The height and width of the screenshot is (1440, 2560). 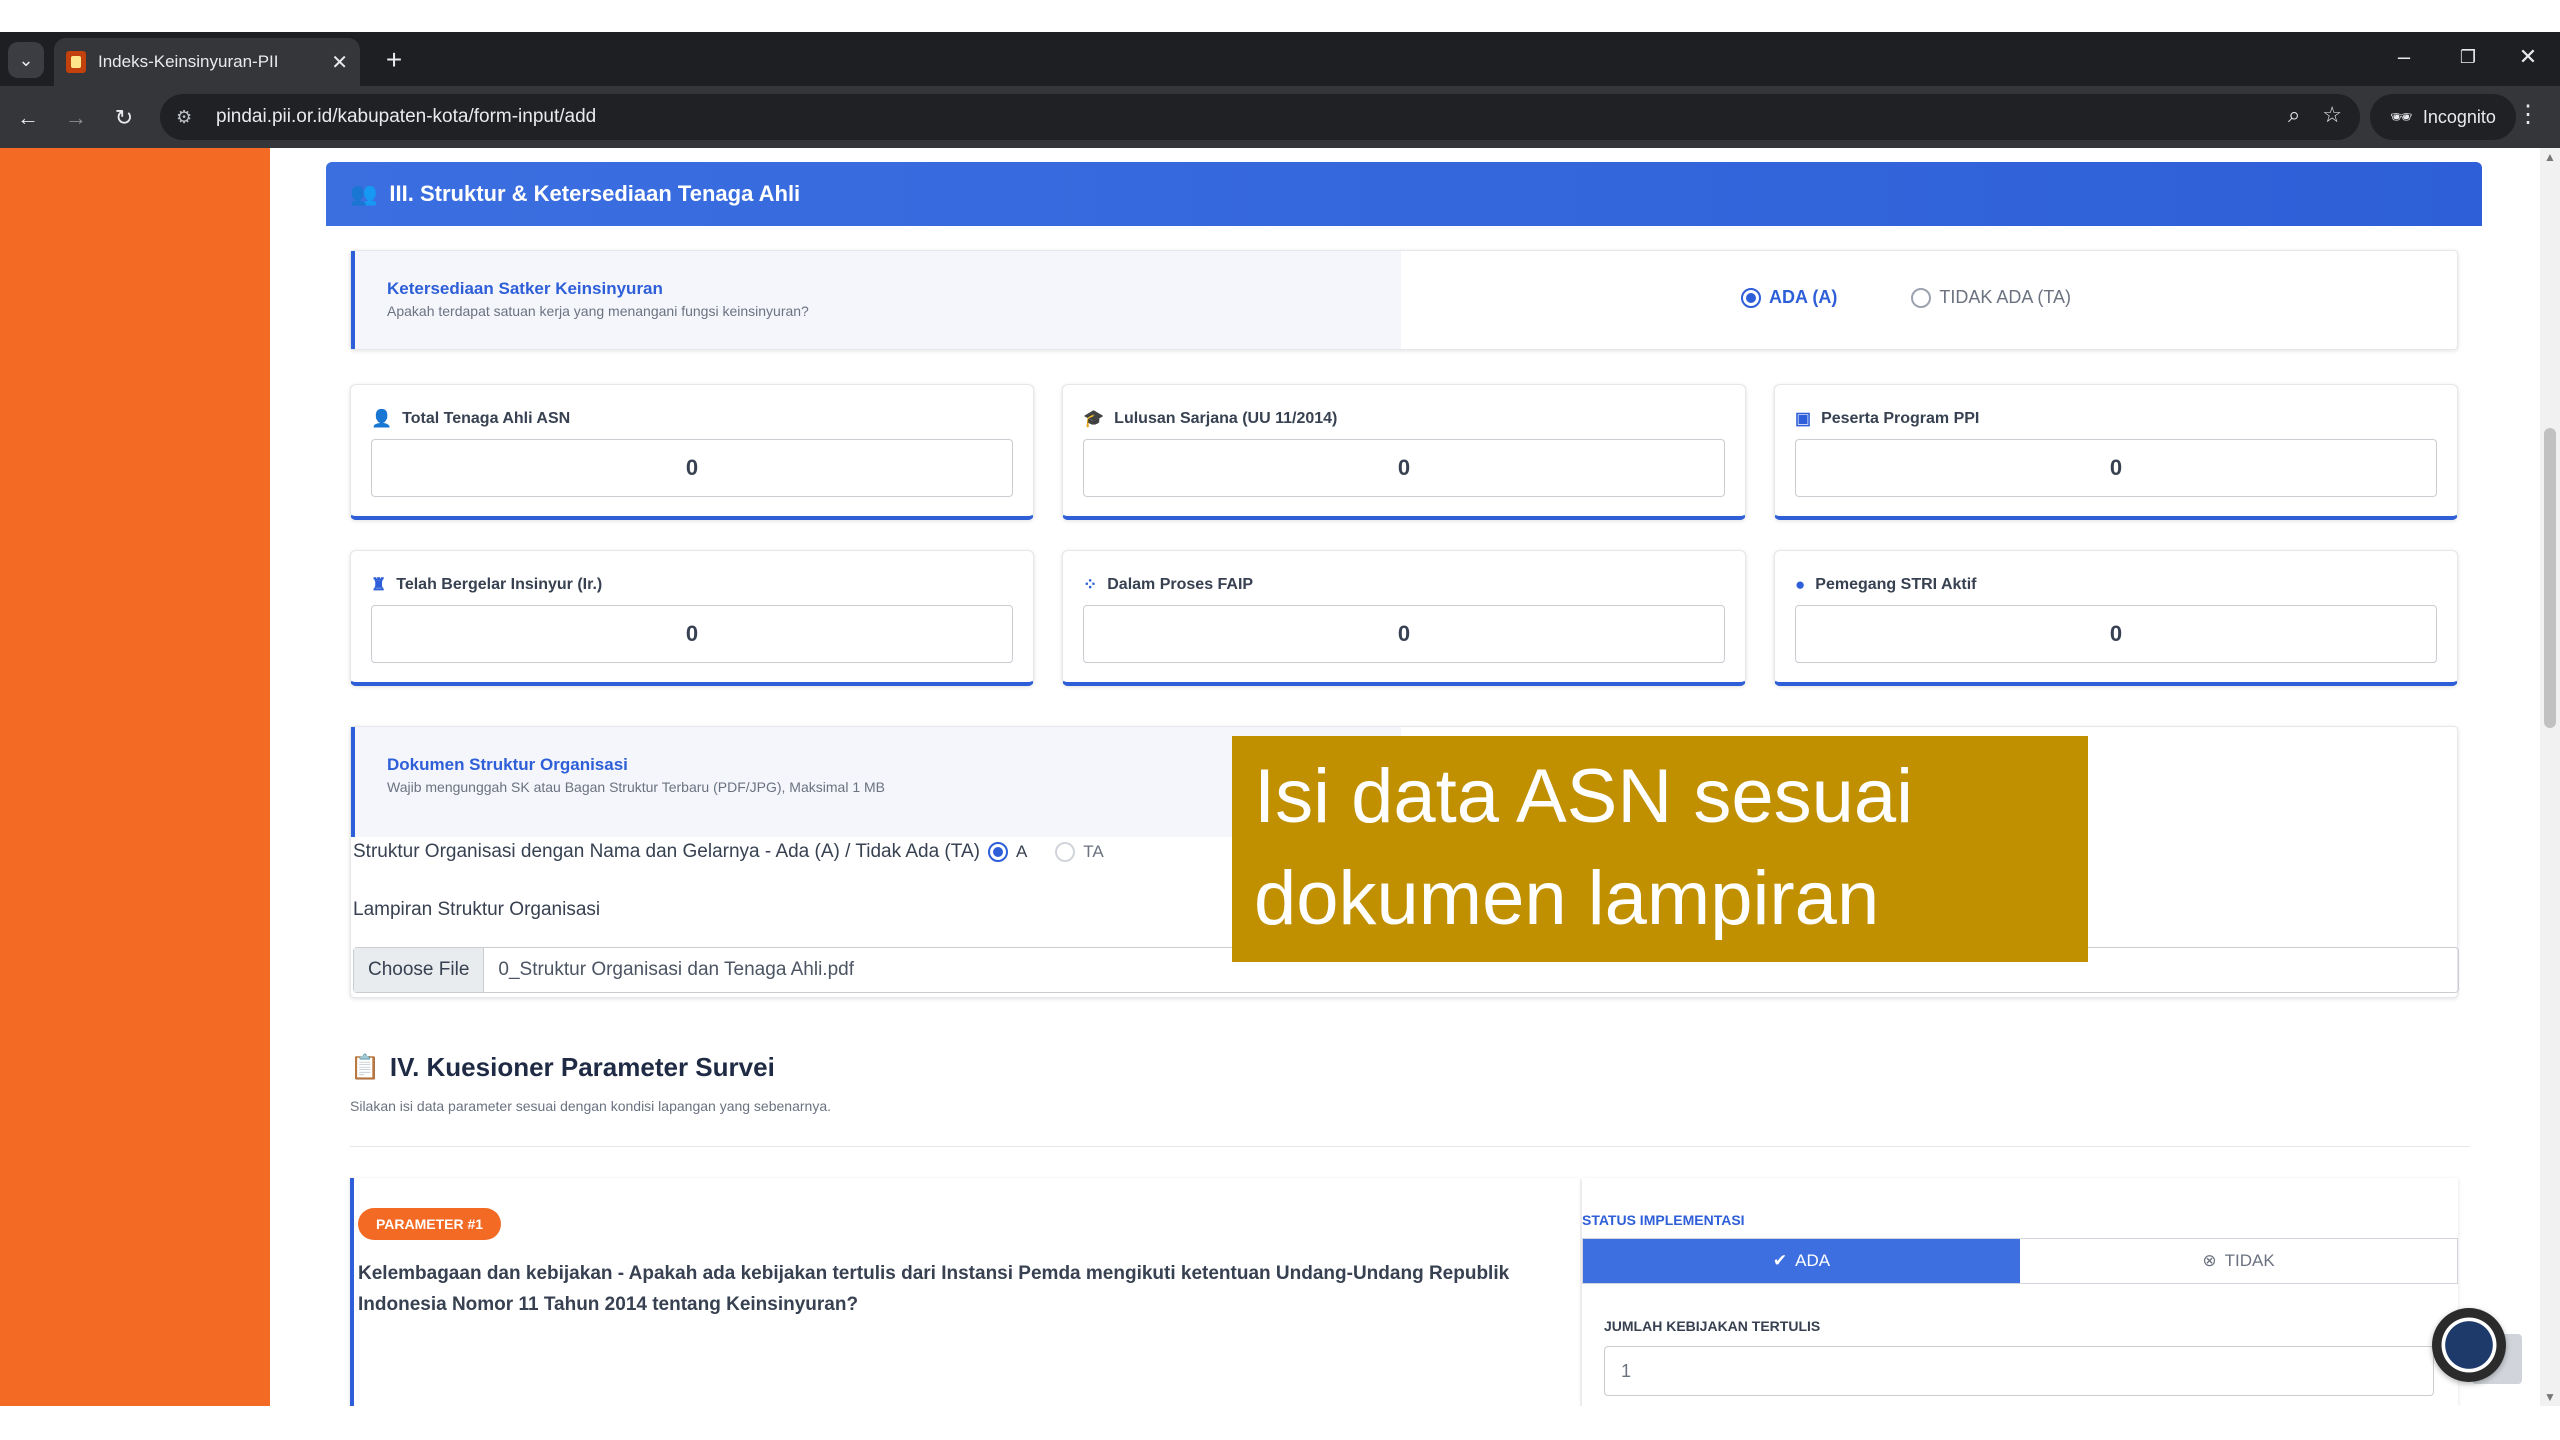 I want to click on stat-card-peserta-ppi: ▣ Peserta Program PPI 0, so click(x=2116, y=452).